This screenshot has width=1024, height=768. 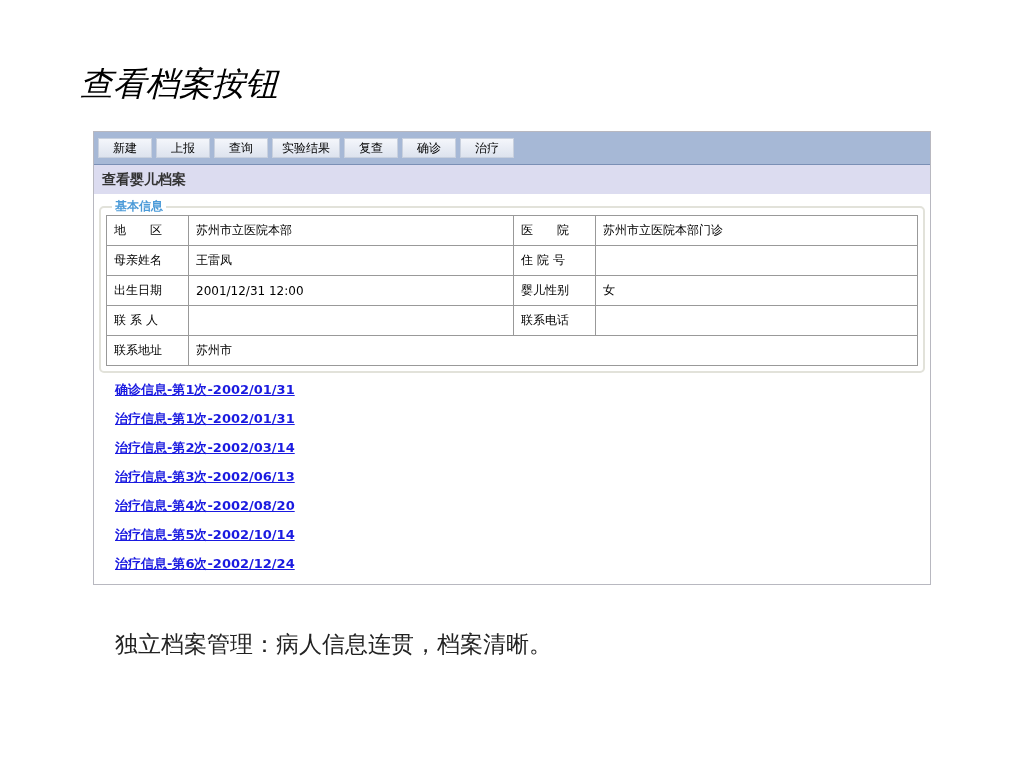 What do you see at coordinates (205, 534) in the screenshot?
I see `record-link: 治疗信息-第5次-2002/10/14` at bounding box center [205, 534].